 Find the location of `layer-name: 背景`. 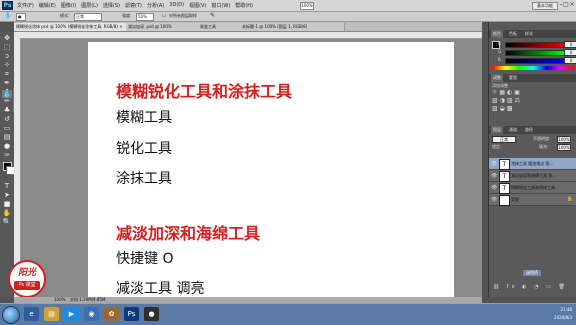

layer-name: 背景 is located at coordinates (515, 199).